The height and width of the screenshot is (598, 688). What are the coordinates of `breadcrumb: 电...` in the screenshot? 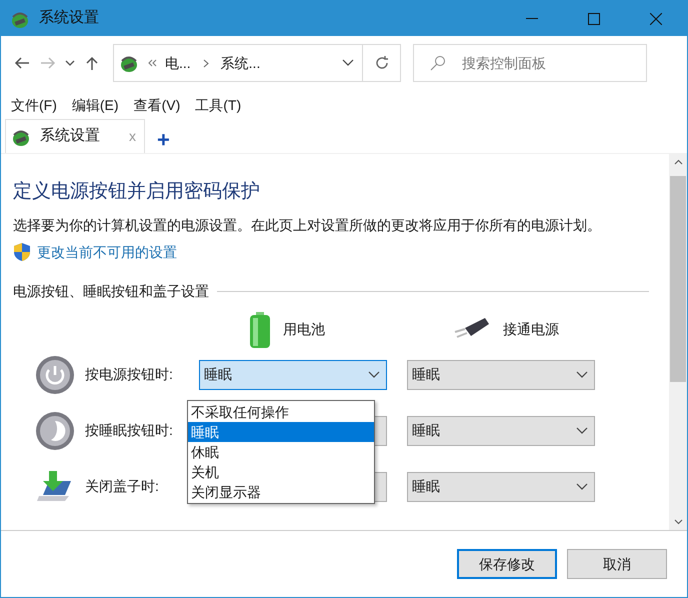 It's located at (178, 63).